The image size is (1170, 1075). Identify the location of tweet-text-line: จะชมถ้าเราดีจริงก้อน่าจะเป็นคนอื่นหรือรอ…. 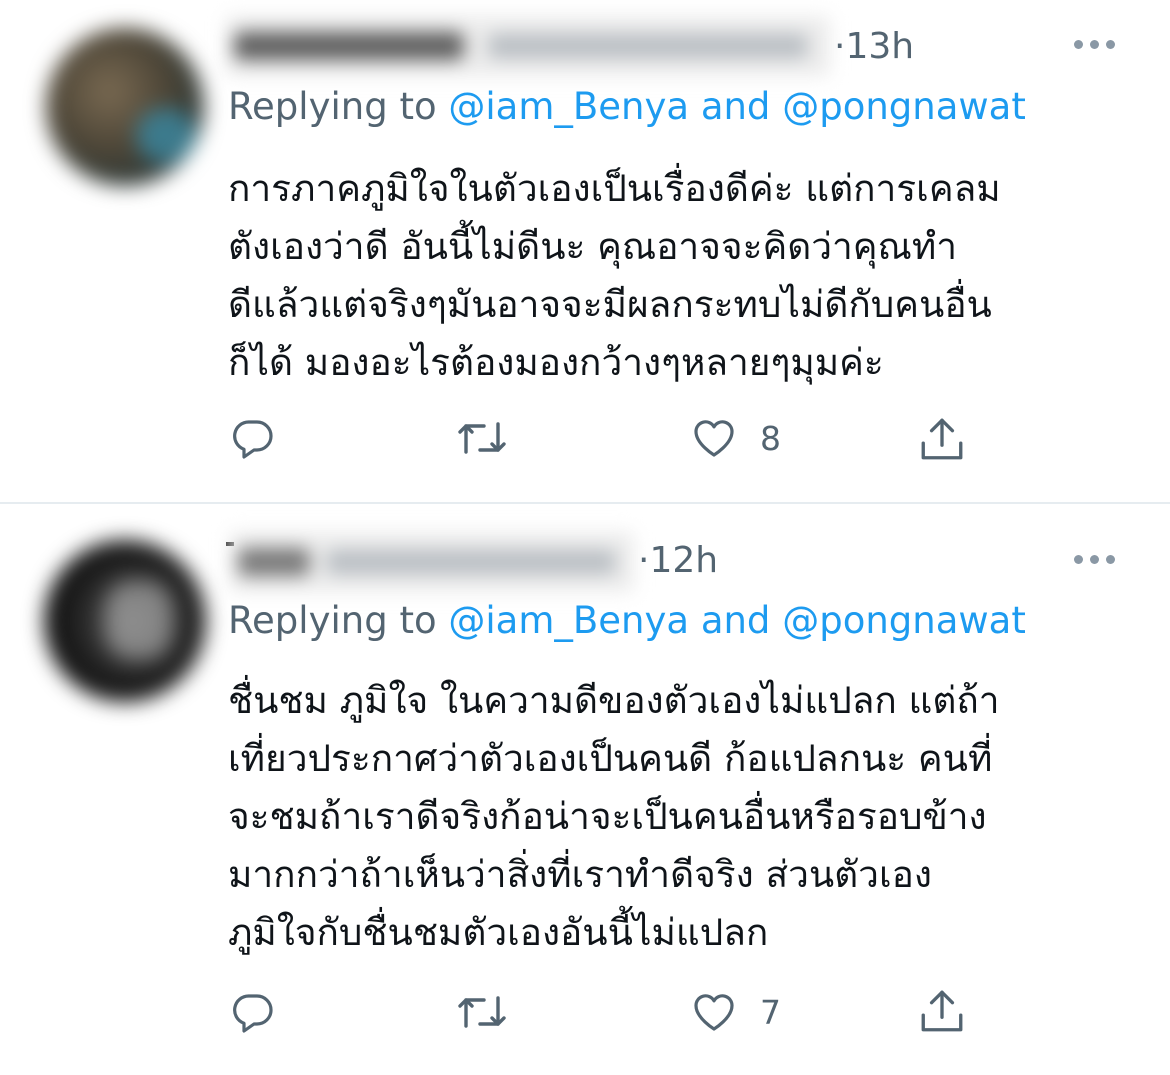
(607, 816).